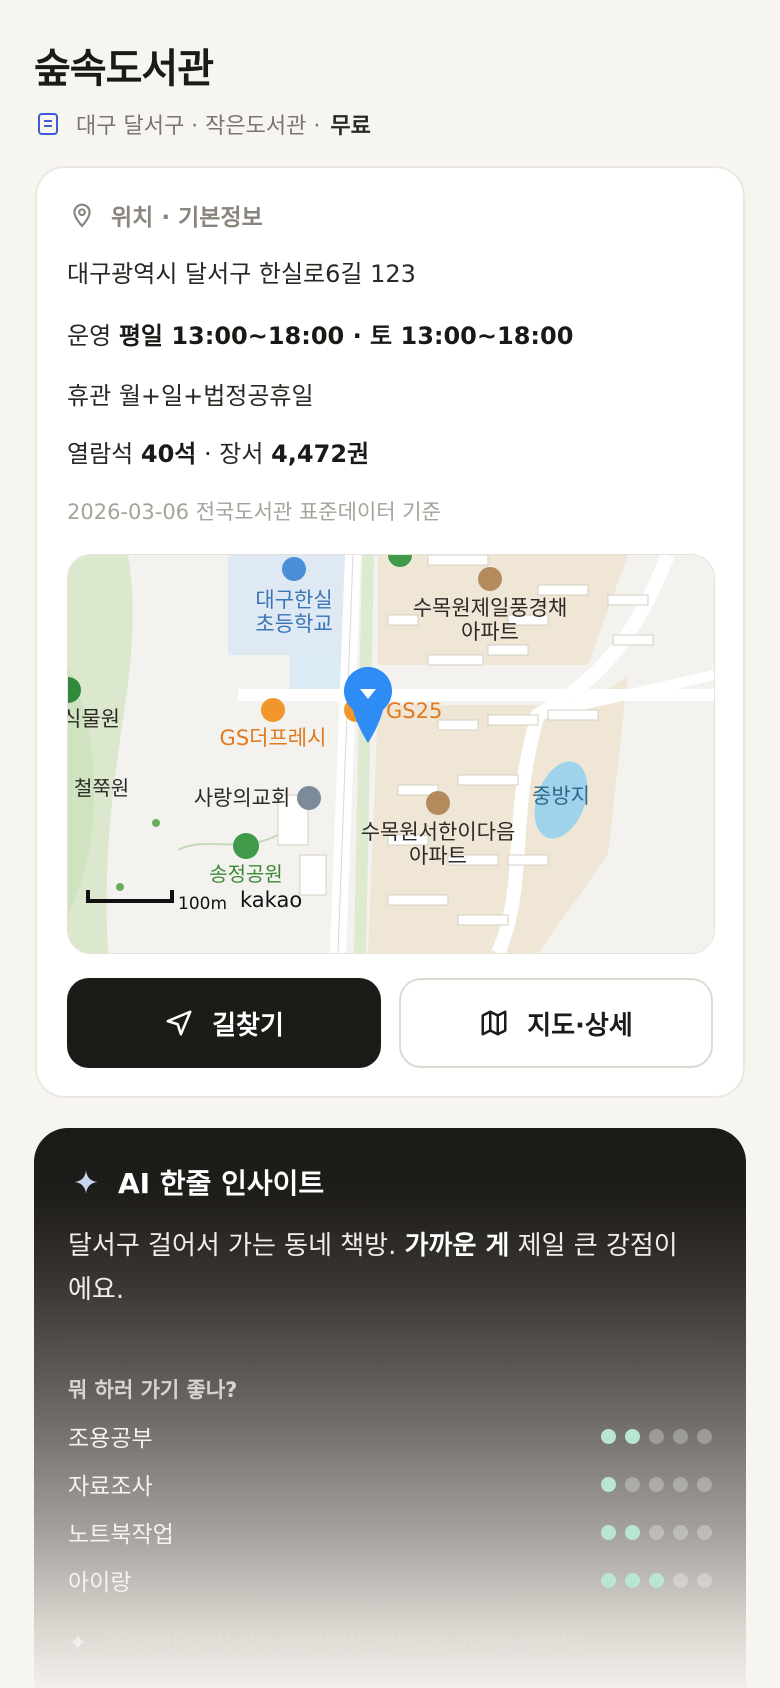 The image size is (780, 1688). What do you see at coordinates (187, 218) in the screenshot?
I see `info-section-title: 위치 · 기본정보` at bounding box center [187, 218].